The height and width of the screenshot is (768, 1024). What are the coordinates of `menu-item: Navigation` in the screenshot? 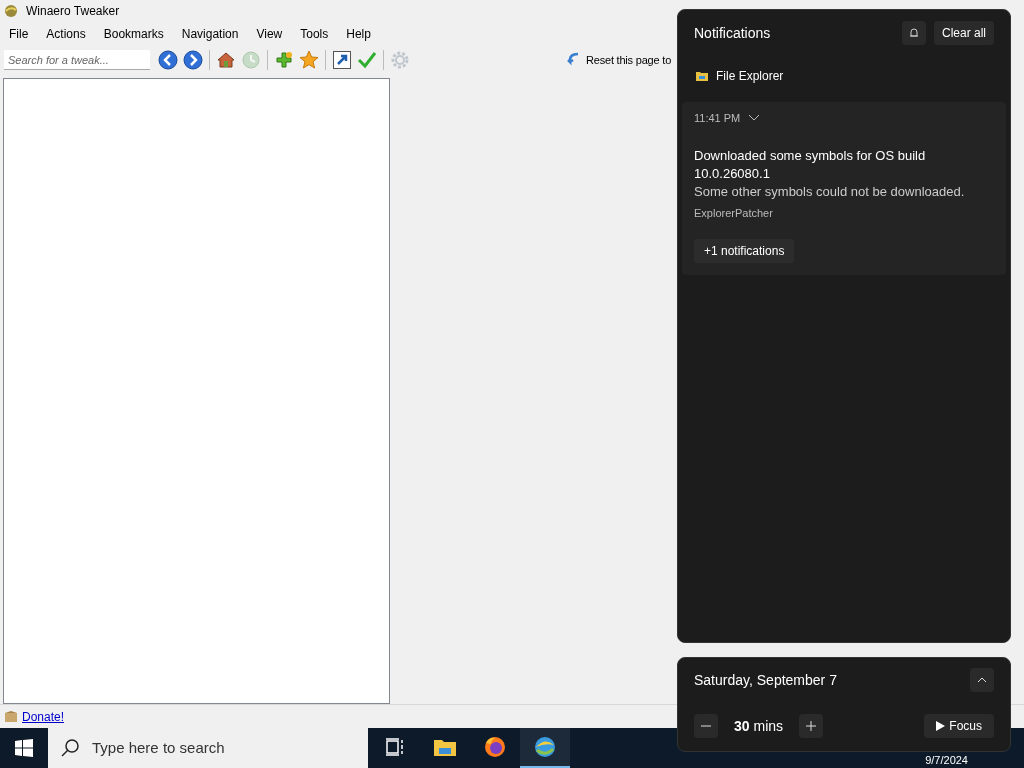 It's located at (210, 34).